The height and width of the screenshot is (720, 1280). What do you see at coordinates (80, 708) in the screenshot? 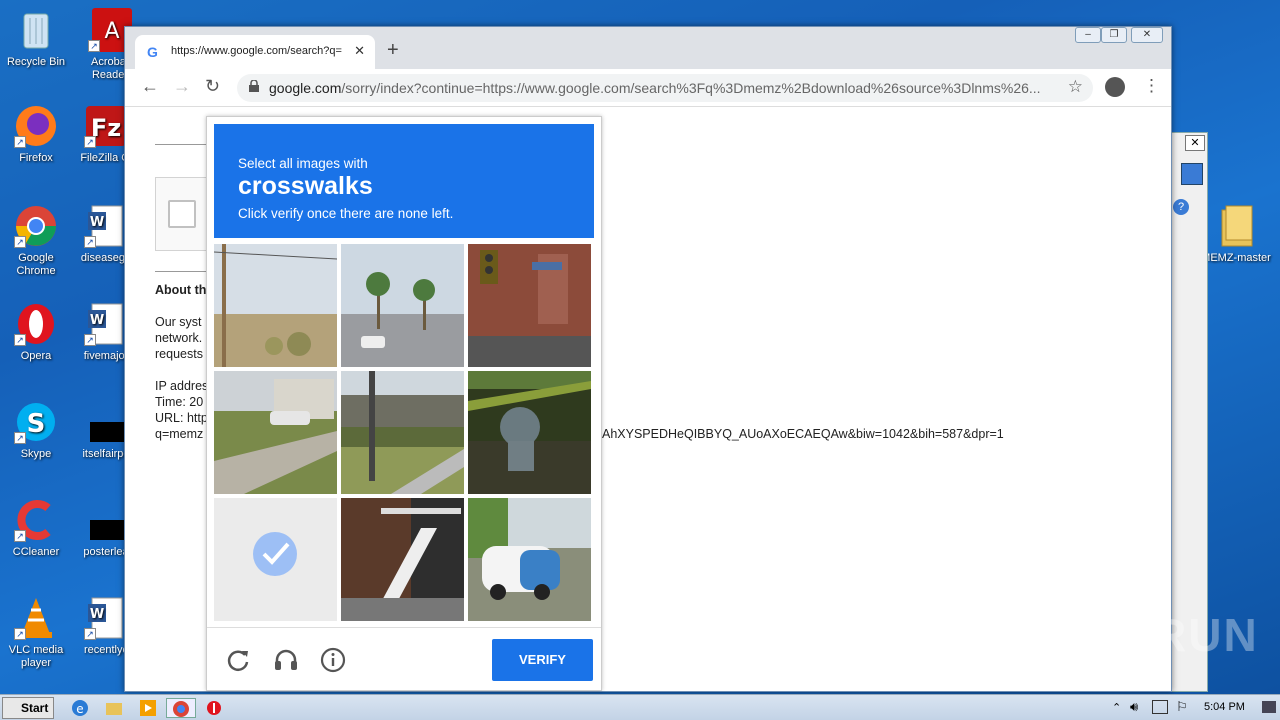
I see `internet-explorer-icon: e` at bounding box center [80, 708].